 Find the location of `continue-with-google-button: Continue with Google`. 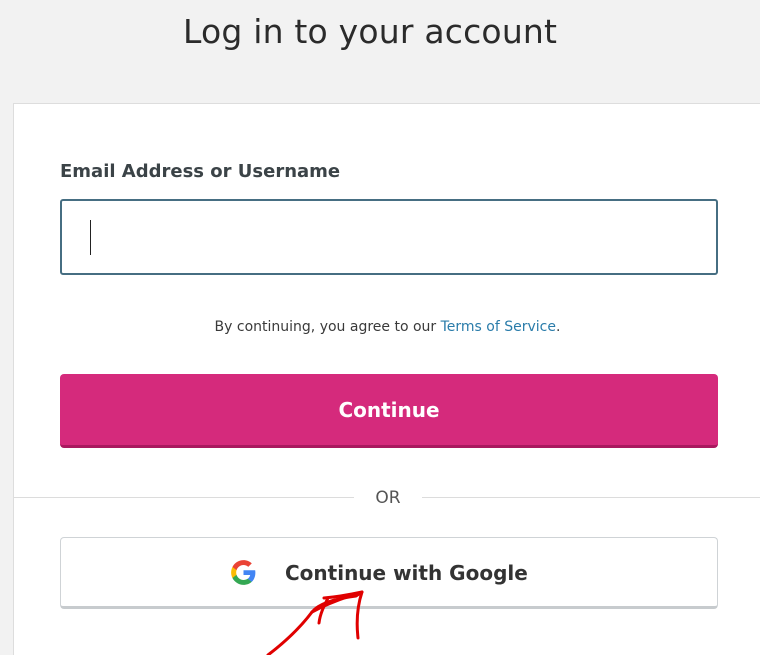

continue-with-google-button: Continue with Google is located at coordinates (389, 573).